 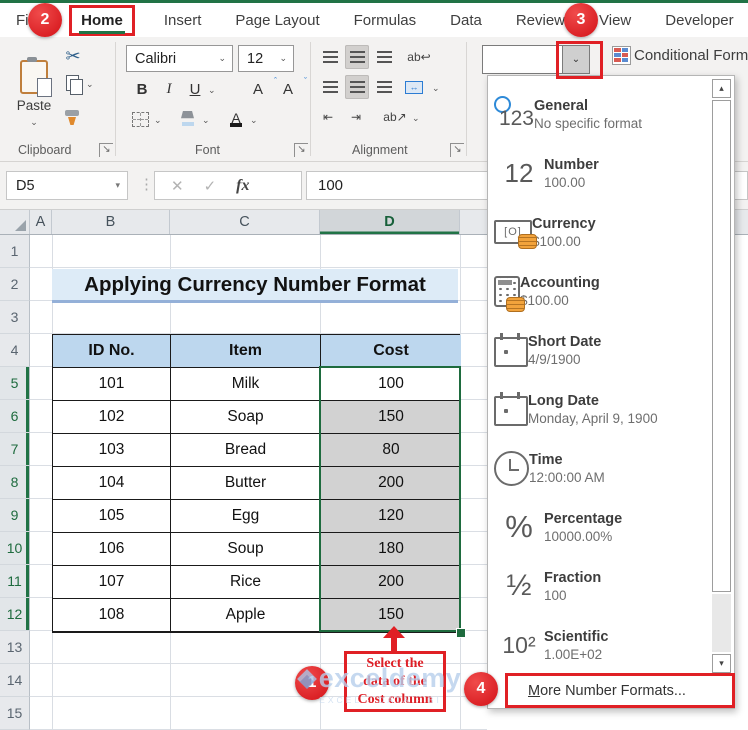 I want to click on column-header-a: A, so click(x=41, y=222).